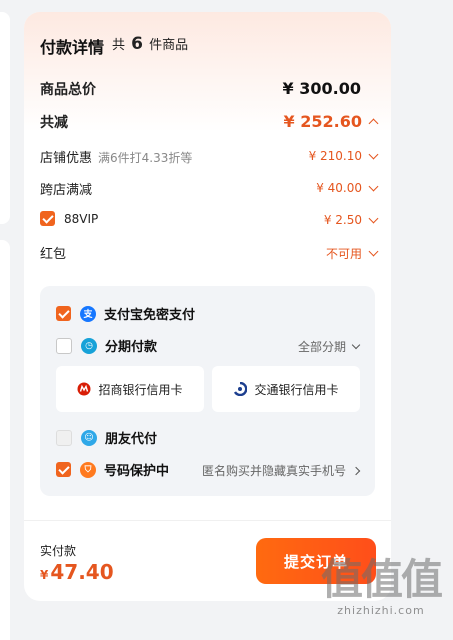  Describe the element at coordinates (339, 188) in the screenshot. I see `cross-store-value: ¥ 40.00` at that location.